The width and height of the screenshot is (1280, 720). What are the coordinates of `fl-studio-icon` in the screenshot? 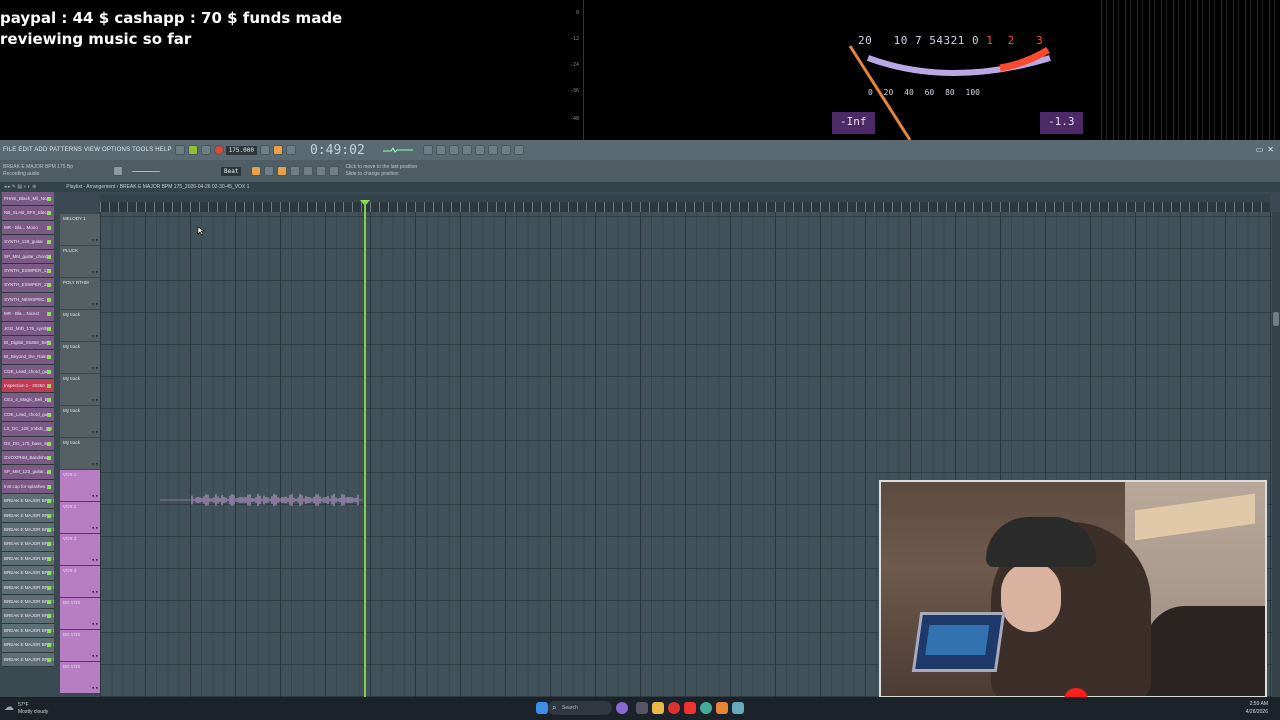 It's located at (722, 708).